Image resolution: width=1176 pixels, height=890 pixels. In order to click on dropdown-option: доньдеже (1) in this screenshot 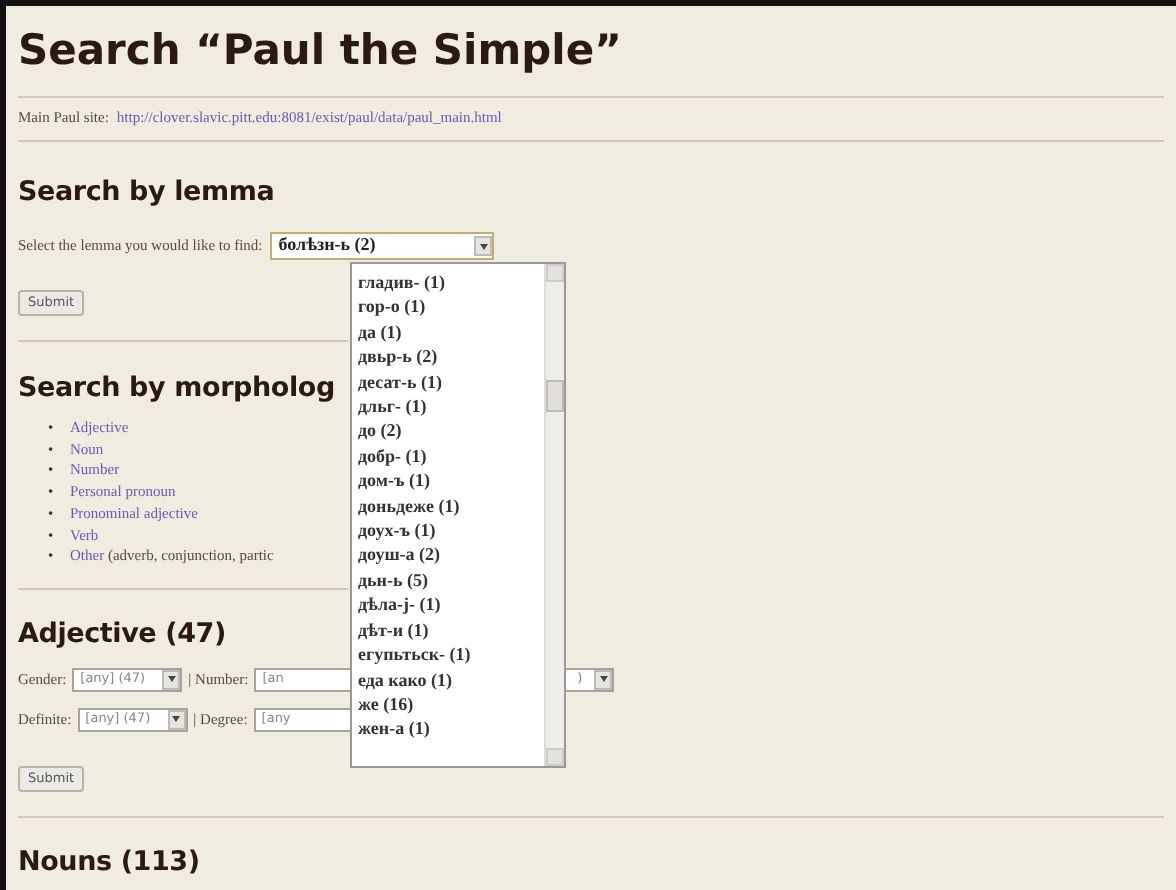, I will do `click(447, 506)`.